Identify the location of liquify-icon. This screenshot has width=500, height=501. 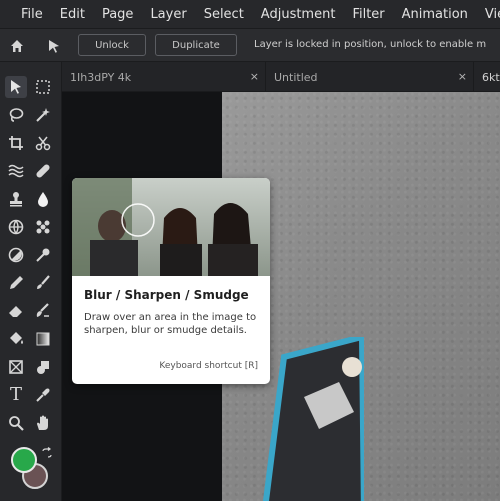
(16, 171).